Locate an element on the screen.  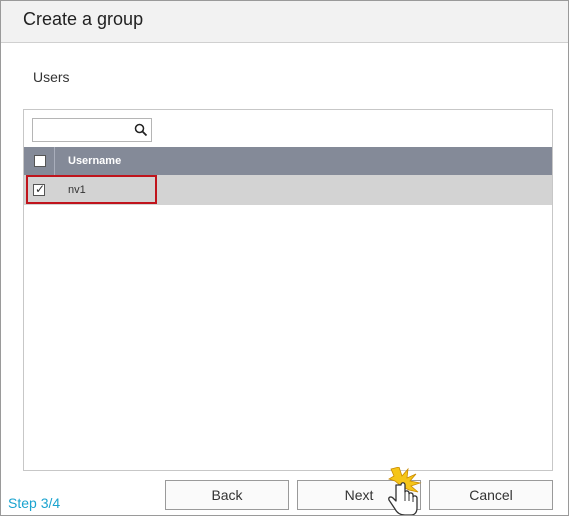
cancel-button: Cancel is located at coordinates (491, 495).